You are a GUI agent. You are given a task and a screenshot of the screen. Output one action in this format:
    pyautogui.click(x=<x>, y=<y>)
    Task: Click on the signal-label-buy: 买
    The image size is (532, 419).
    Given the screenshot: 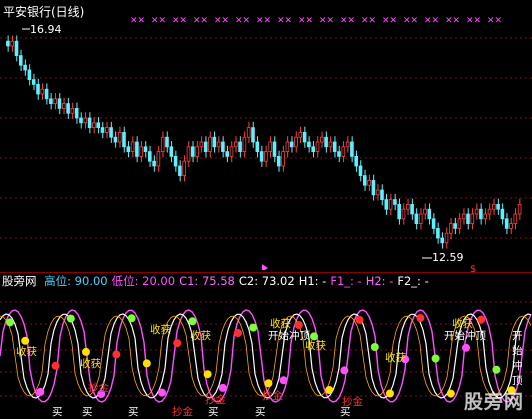 What is the action you would take?
    pyautogui.click(x=213, y=412)
    